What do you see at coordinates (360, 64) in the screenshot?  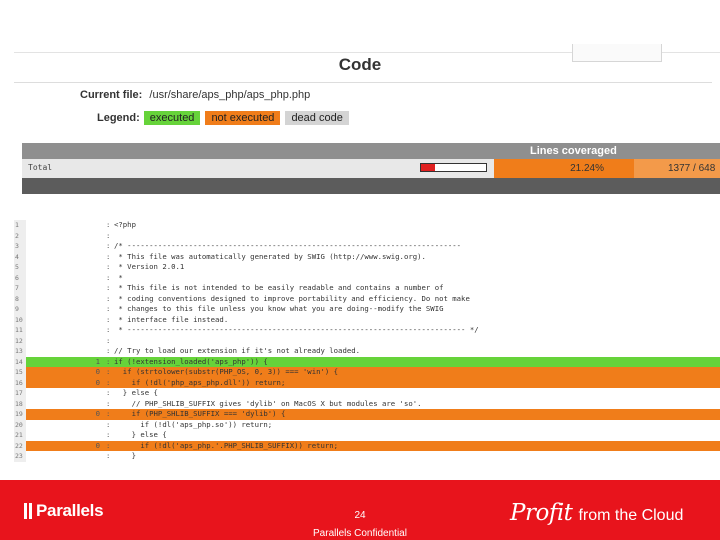 I see `page-title: Code` at bounding box center [360, 64].